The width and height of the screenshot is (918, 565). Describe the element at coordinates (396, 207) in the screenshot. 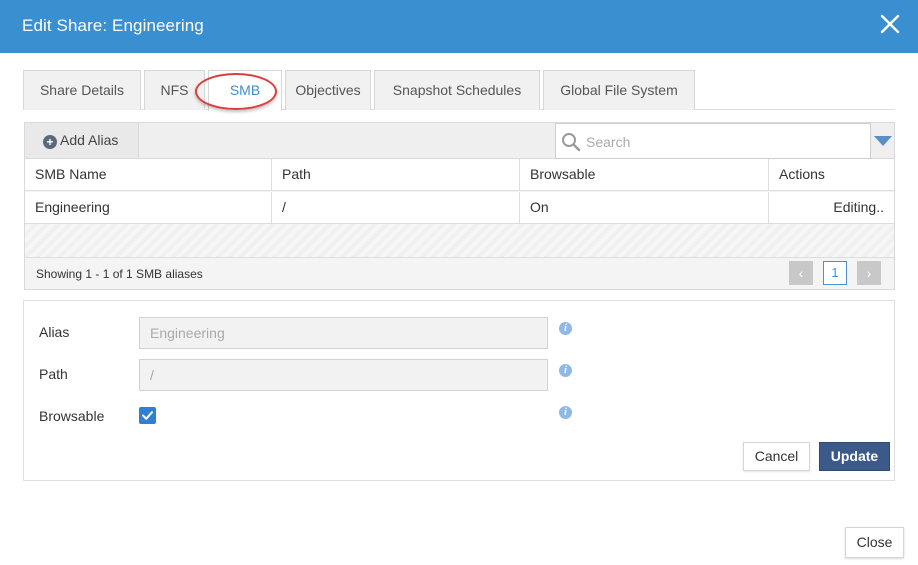

I see `cell-path: /` at that location.